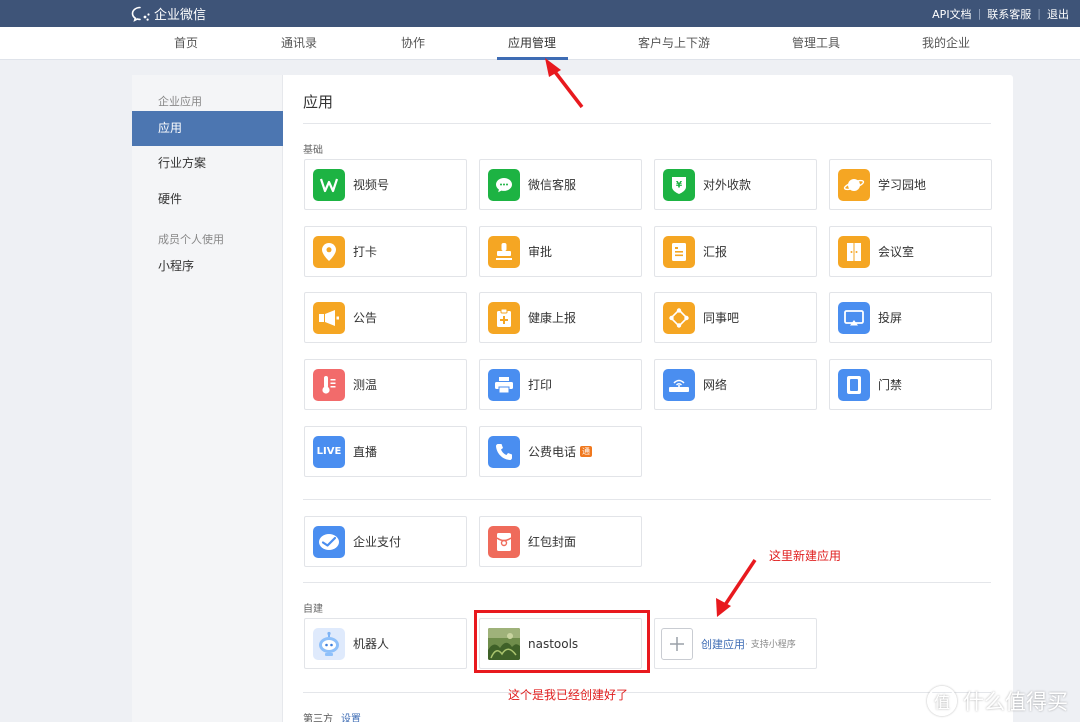 The width and height of the screenshot is (1080, 722). I want to click on arrow-to-create-app, so click(736, 588).